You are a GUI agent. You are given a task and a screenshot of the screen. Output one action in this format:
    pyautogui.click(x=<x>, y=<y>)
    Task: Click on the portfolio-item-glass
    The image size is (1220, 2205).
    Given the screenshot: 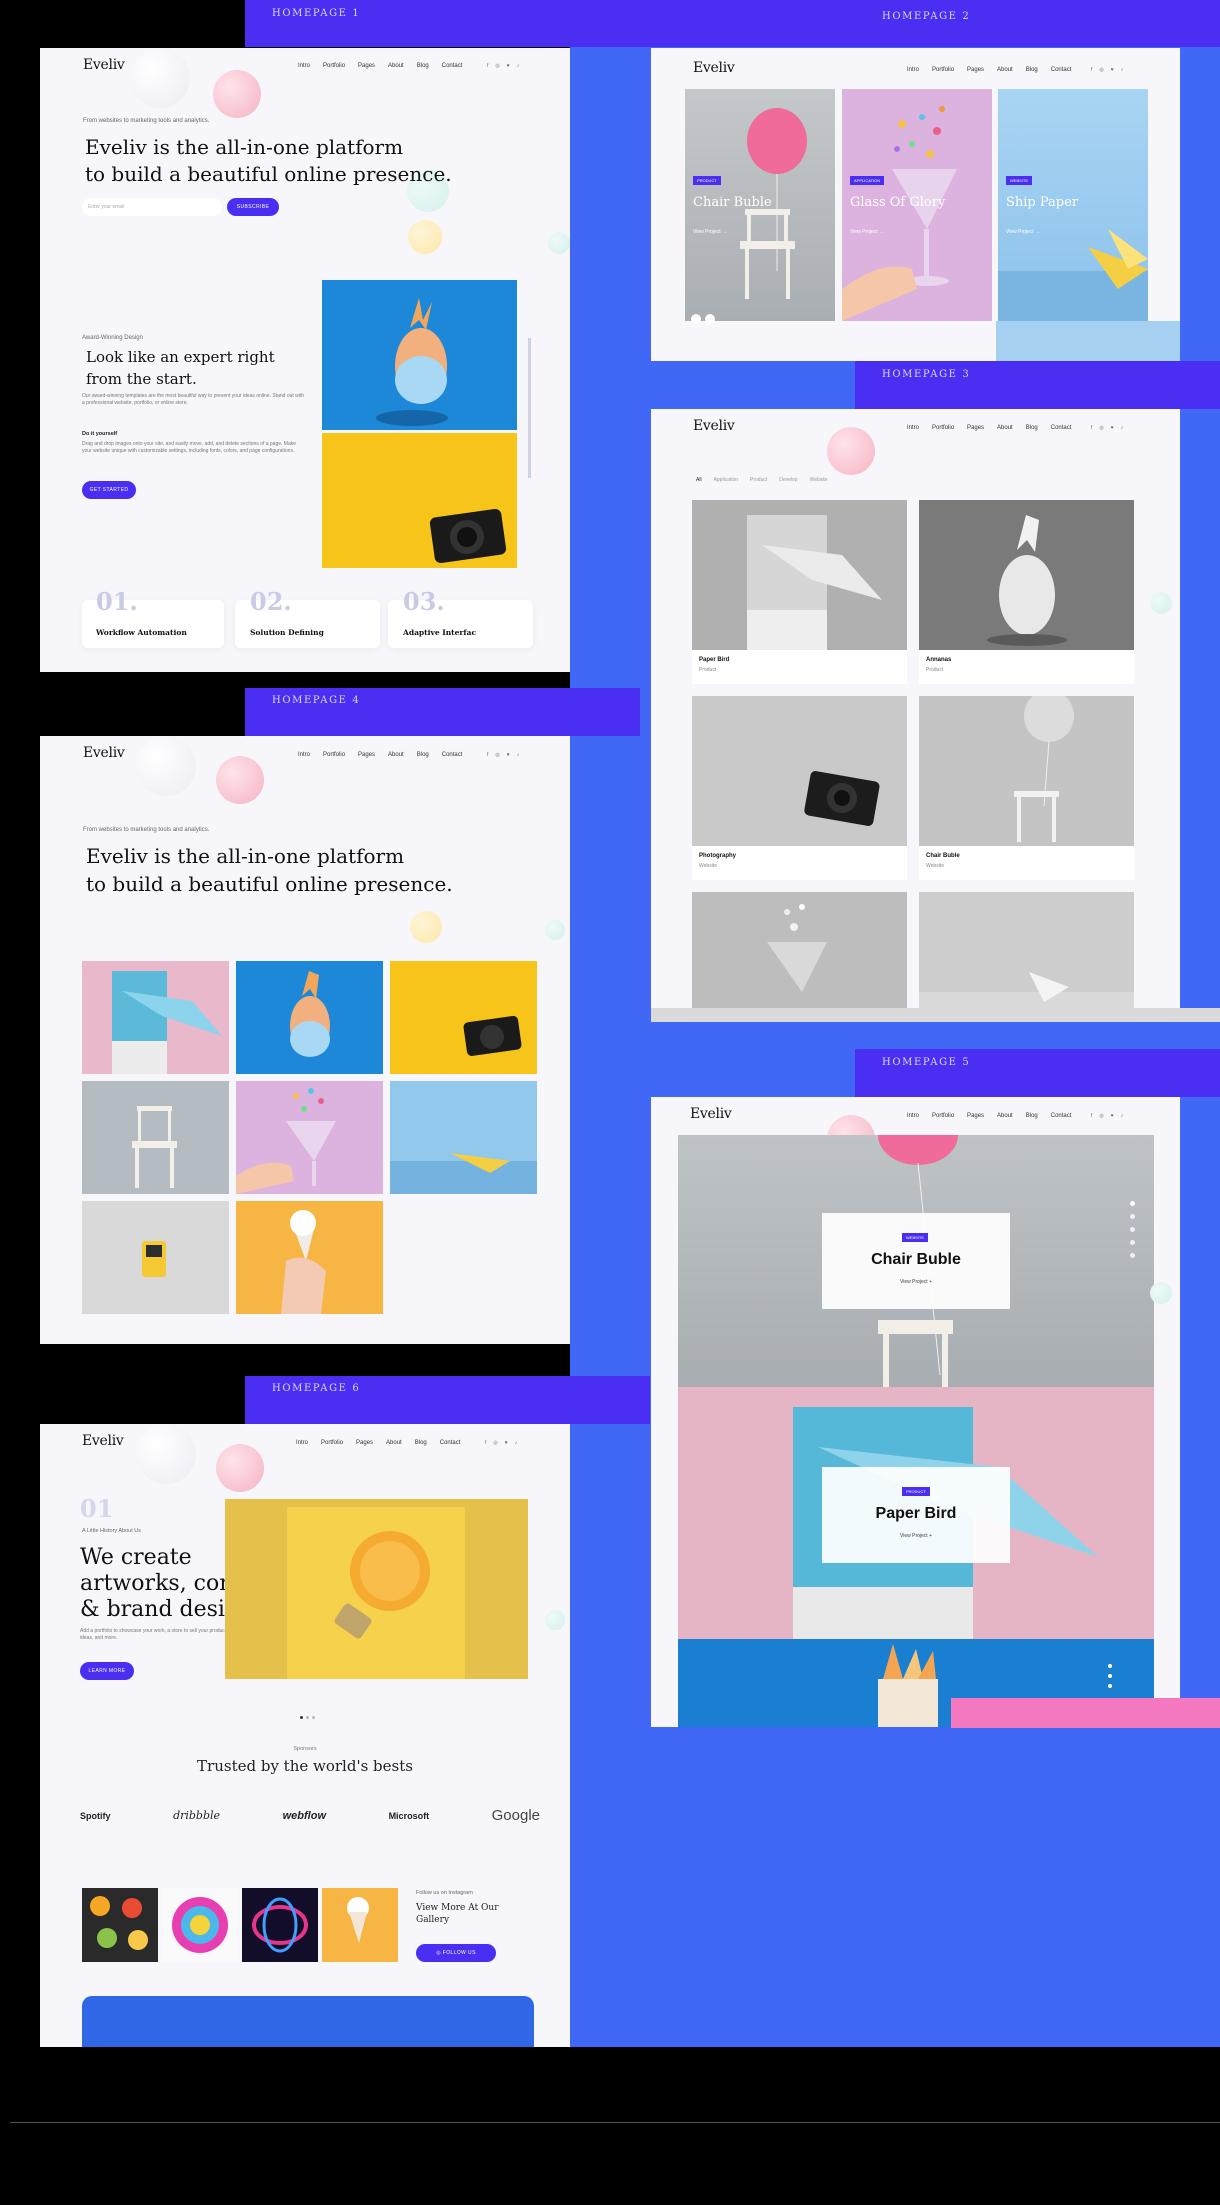 What is the action you would take?
    pyautogui.click(x=799, y=950)
    